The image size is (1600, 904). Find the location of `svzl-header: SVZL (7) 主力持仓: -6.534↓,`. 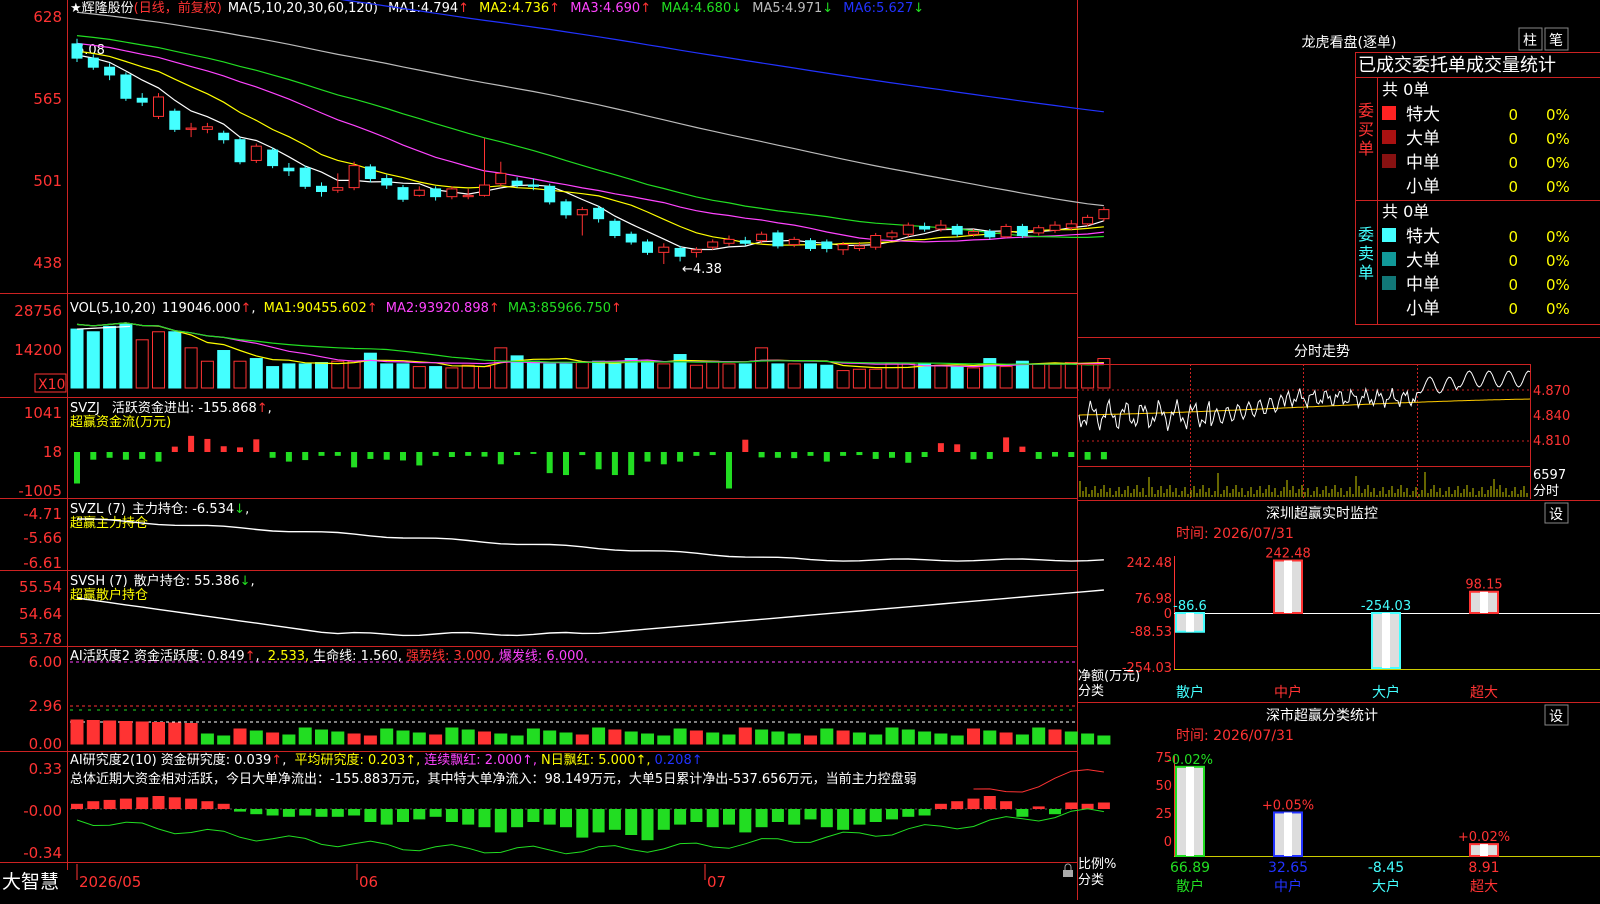

svzl-header: SVZL (7) 主力持仓: -6.534↓, is located at coordinates (159, 509).